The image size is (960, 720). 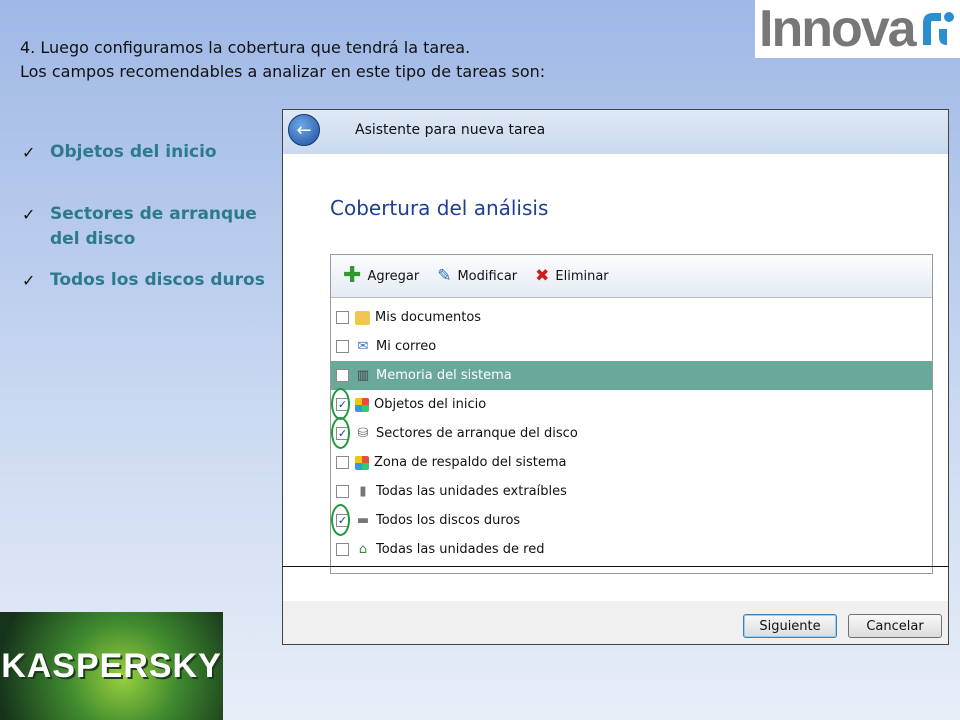 What do you see at coordinates (460, 549) in the screenshot?
I see `list-item-label: Todas las unidades de red` at bounding box center [460, 549].